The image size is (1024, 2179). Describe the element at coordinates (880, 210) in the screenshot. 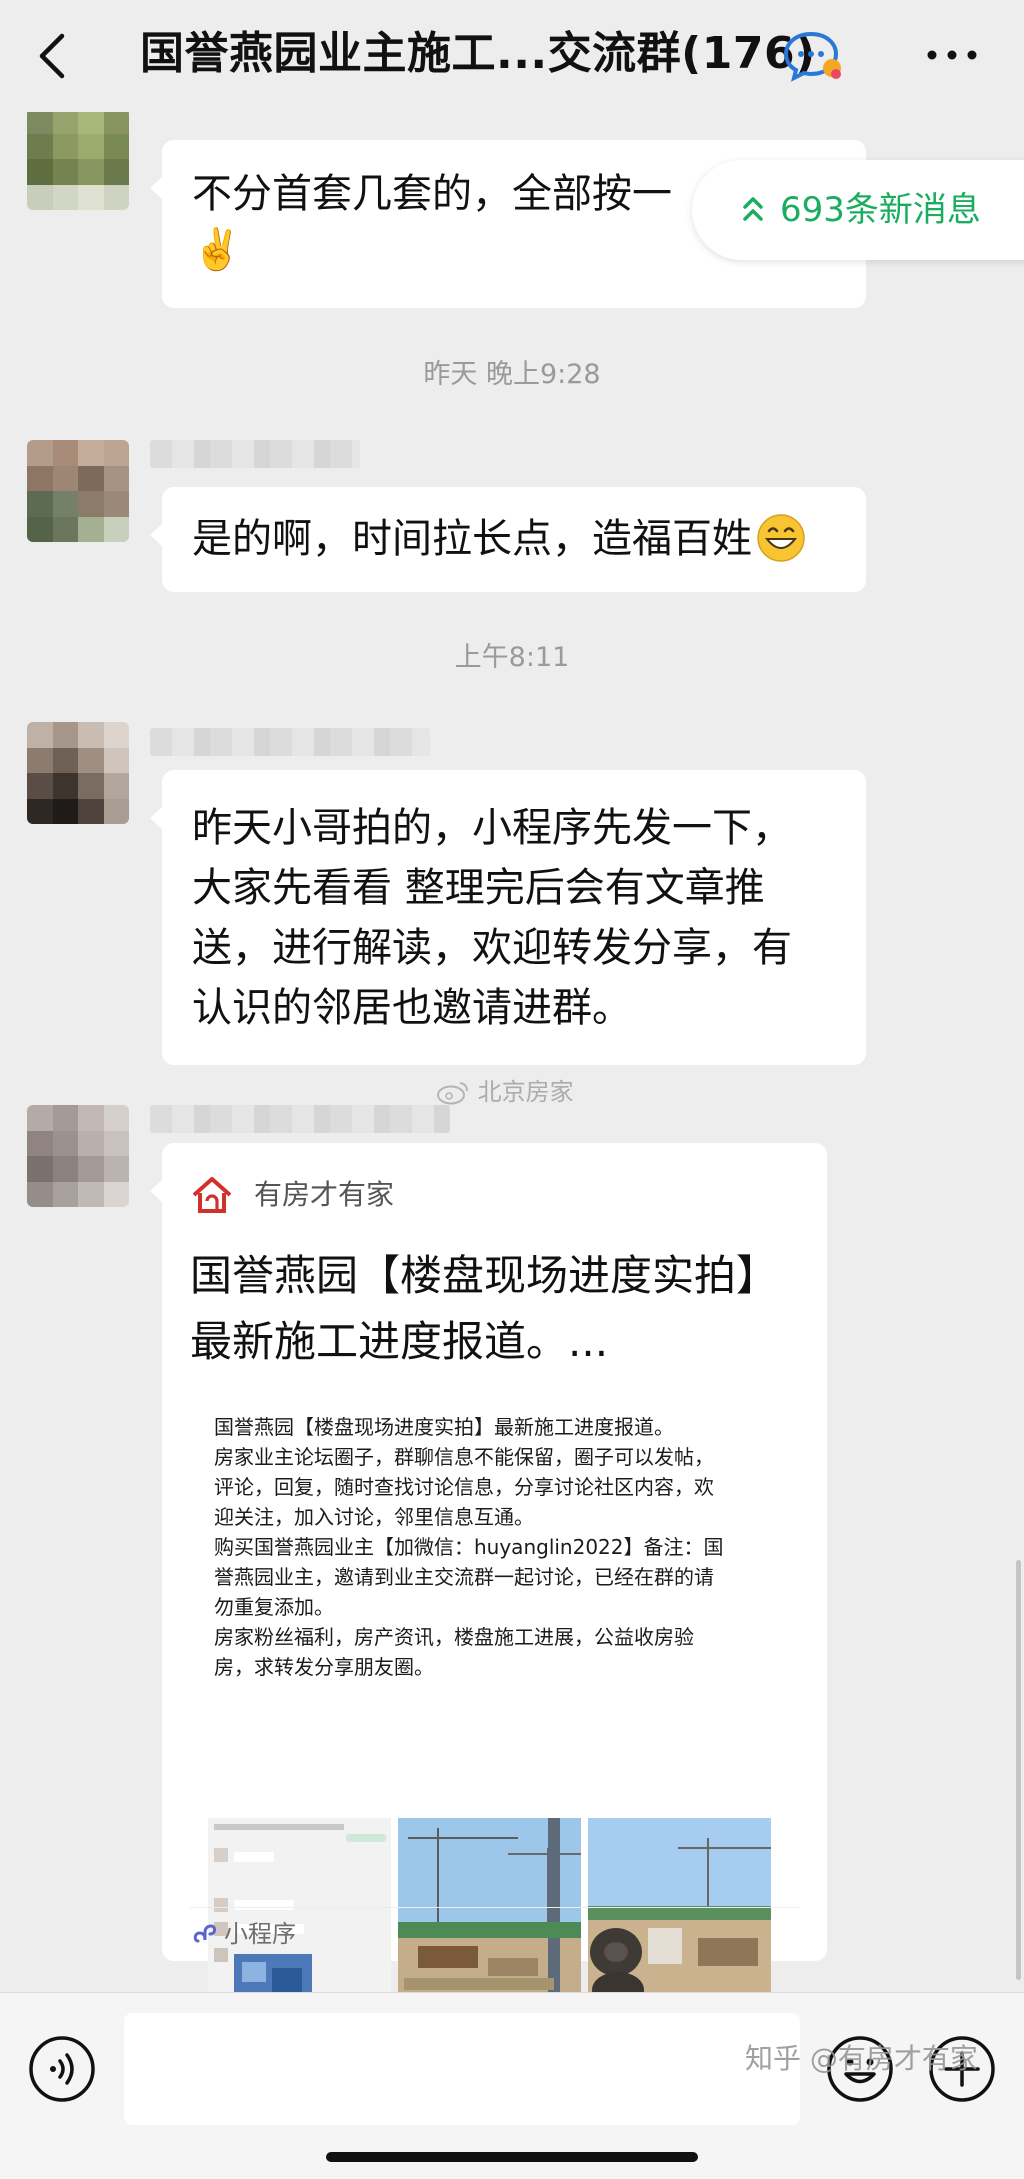

I see `new-messages-count: 693条新消息` at that location.